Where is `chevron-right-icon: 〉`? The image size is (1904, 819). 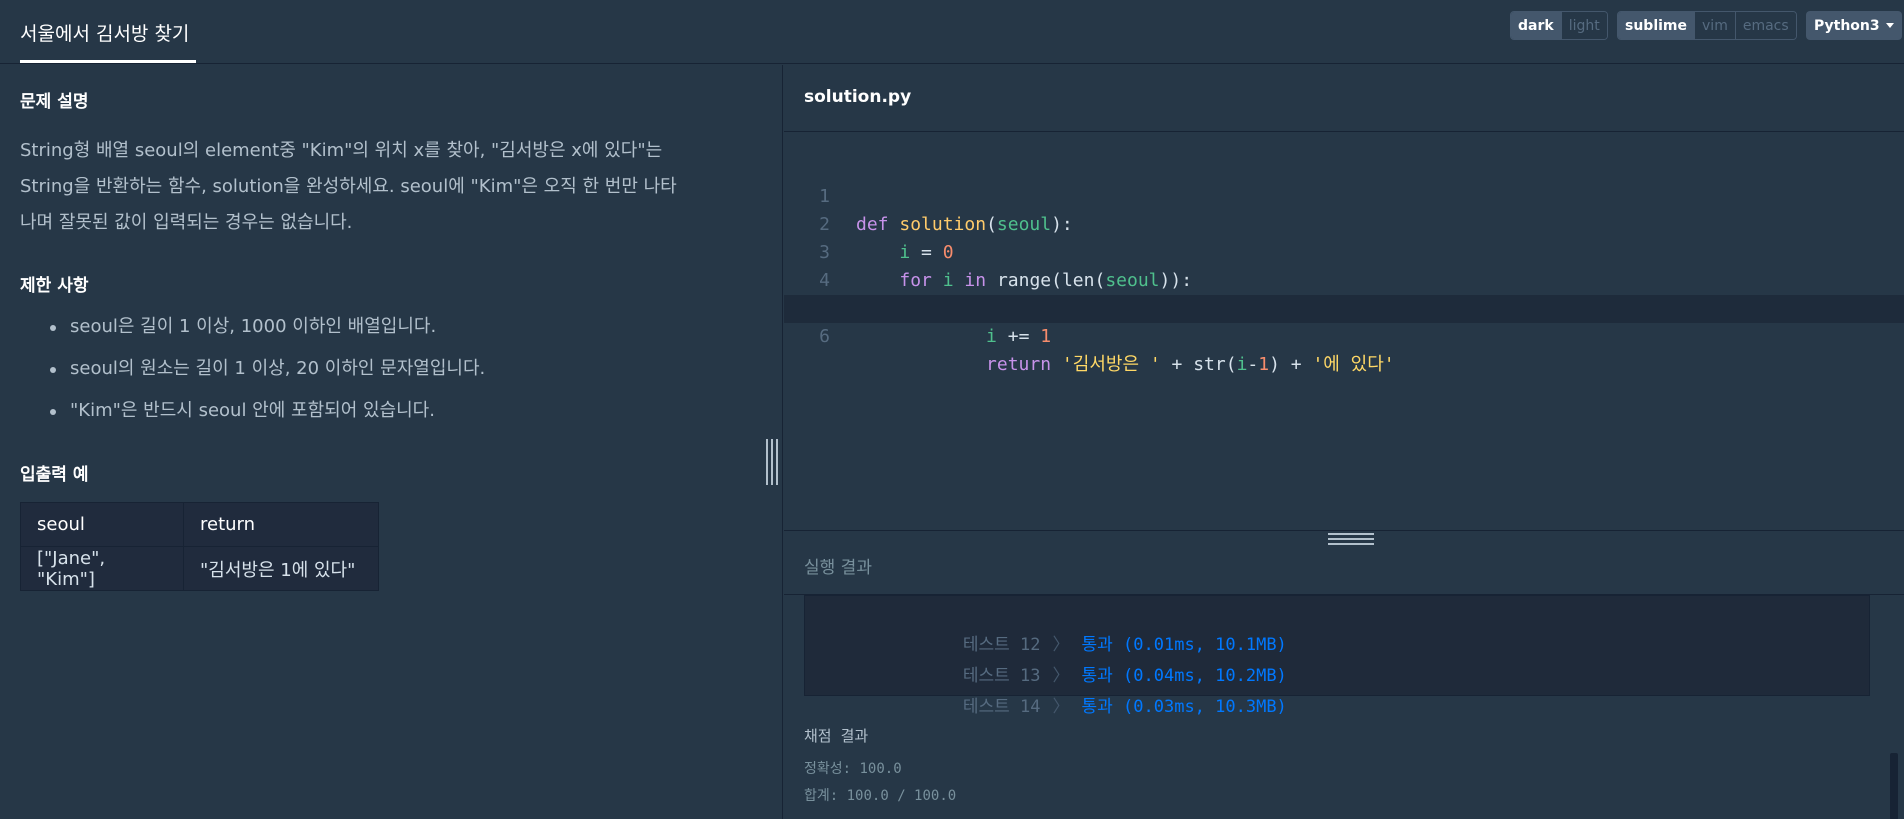
chevron-right-icon: 〉 is located at coordinates (1061, 707).